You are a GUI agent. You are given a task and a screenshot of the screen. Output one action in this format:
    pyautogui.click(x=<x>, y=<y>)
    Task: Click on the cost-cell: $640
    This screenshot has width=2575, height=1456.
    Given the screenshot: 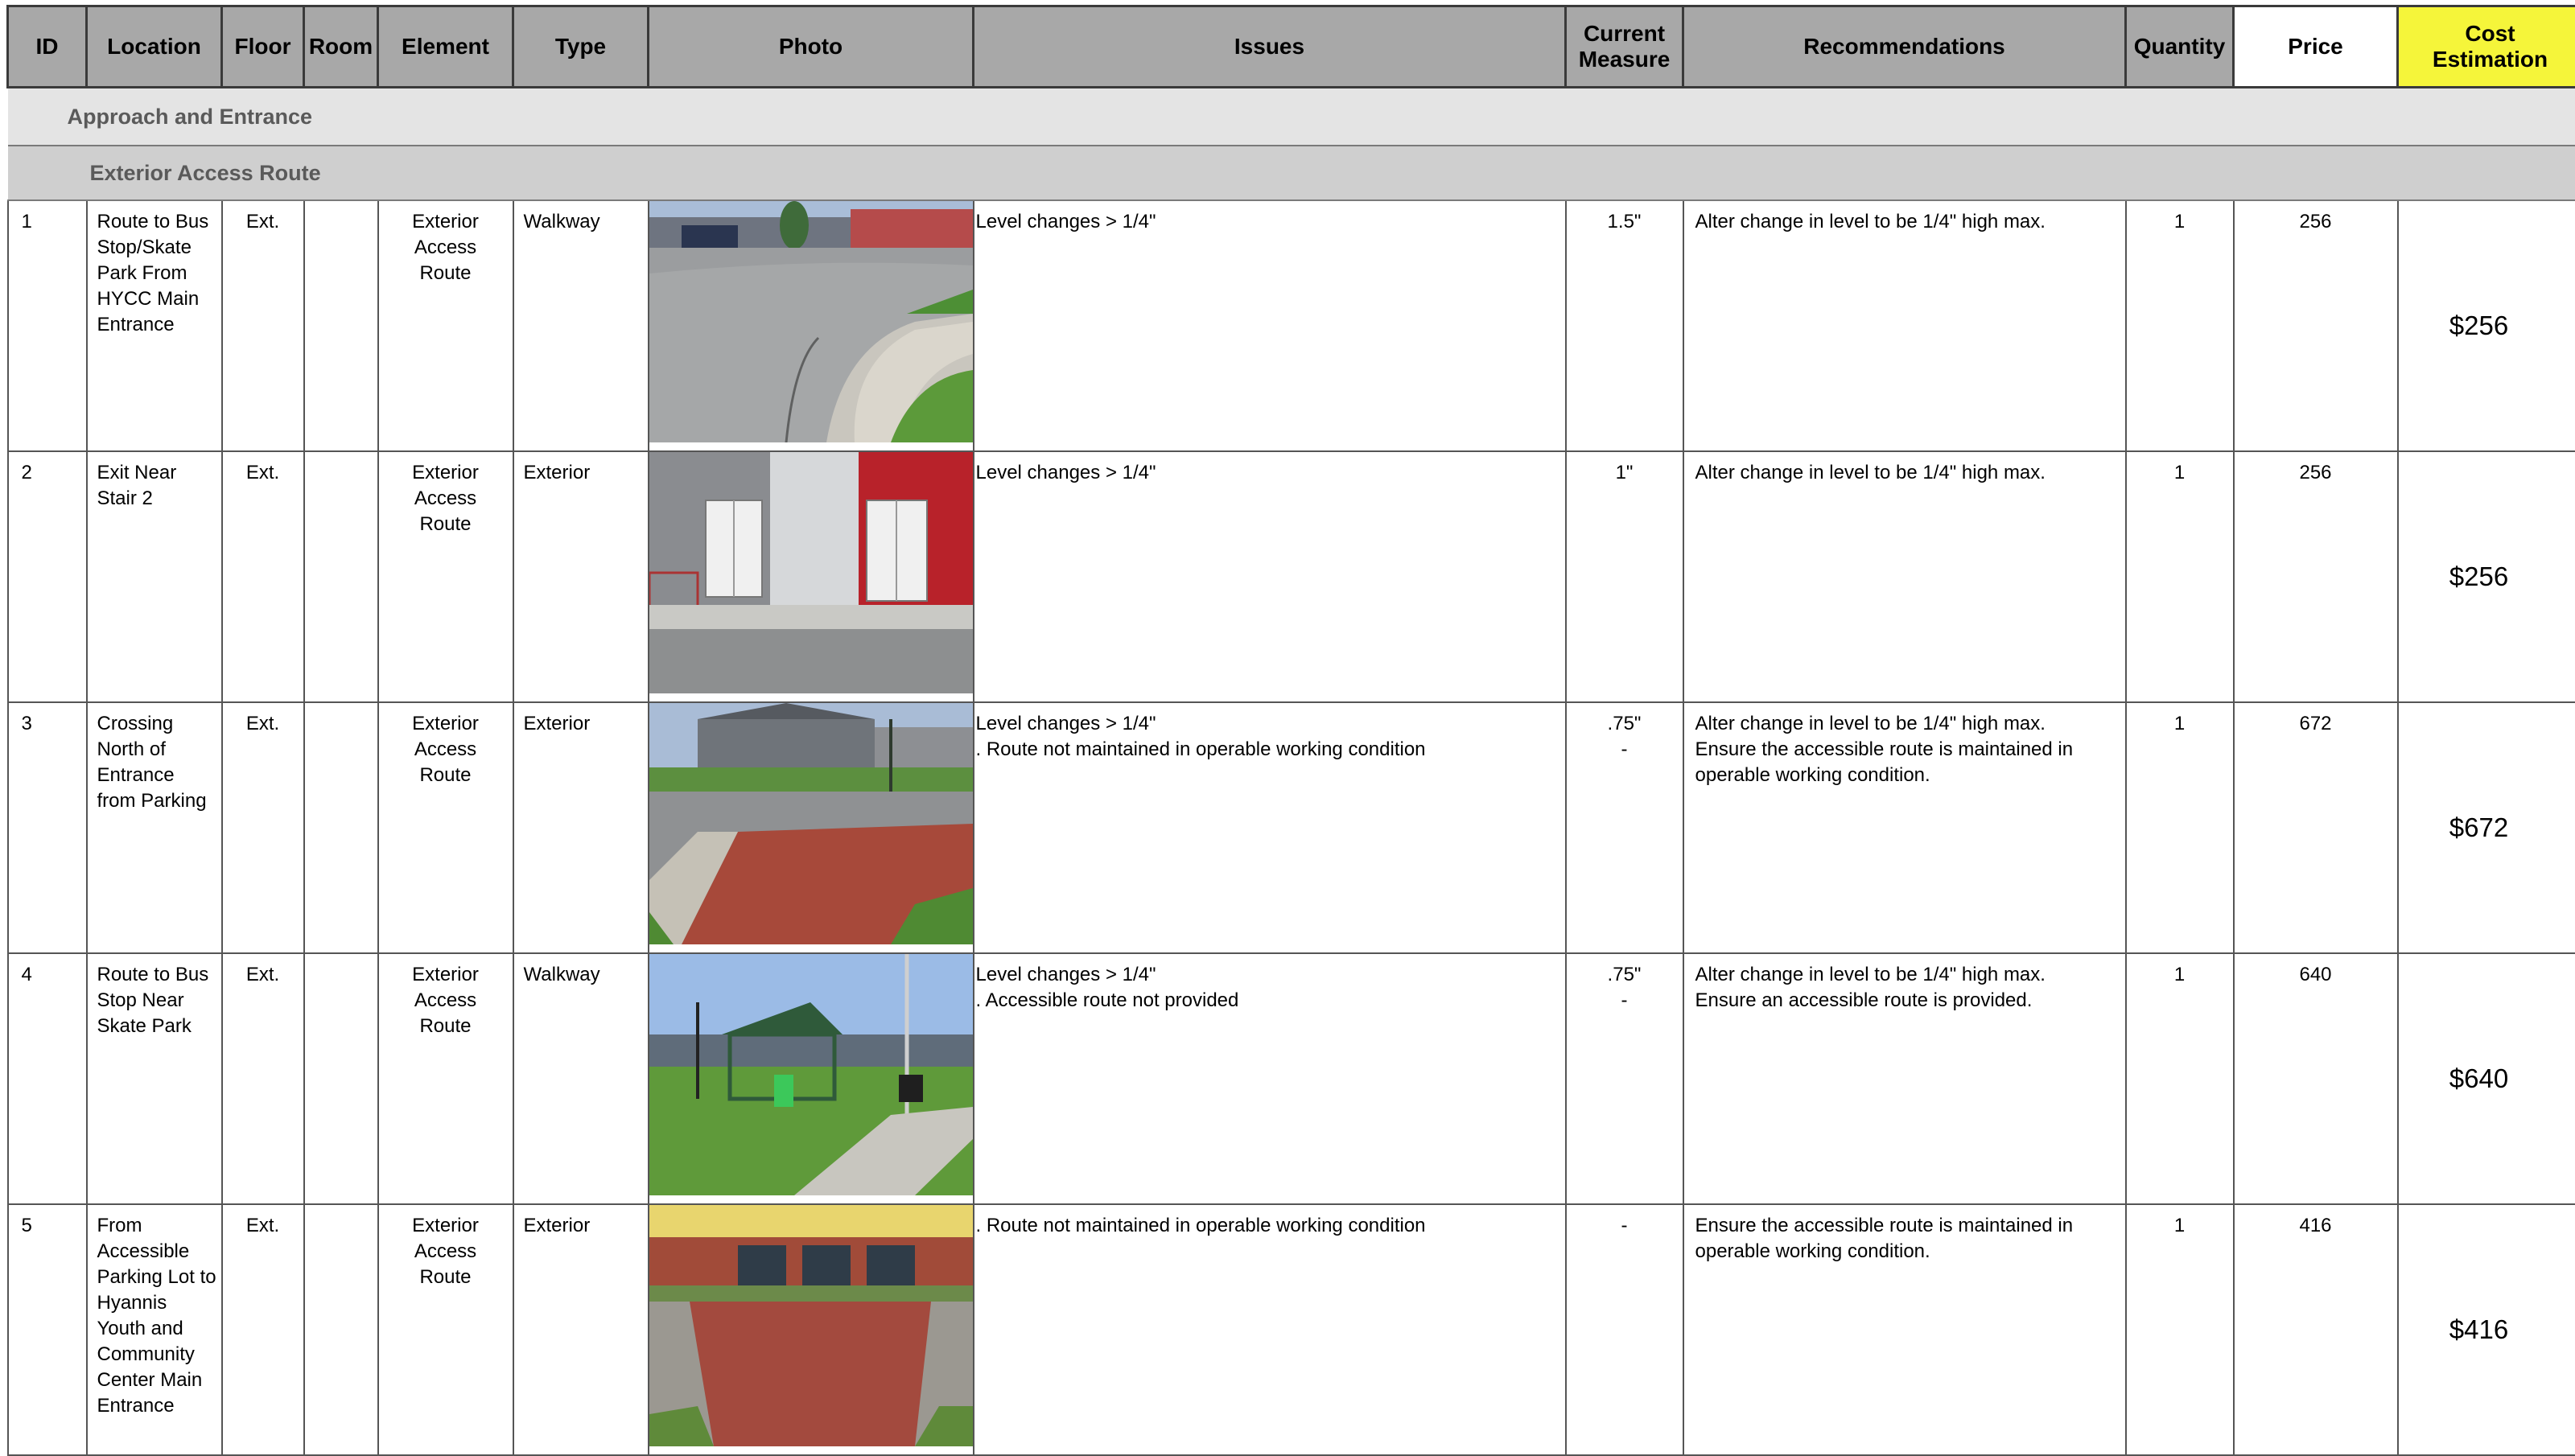 What is the action you would take?
    pyautogui.click(x=2486, y=1078)
    